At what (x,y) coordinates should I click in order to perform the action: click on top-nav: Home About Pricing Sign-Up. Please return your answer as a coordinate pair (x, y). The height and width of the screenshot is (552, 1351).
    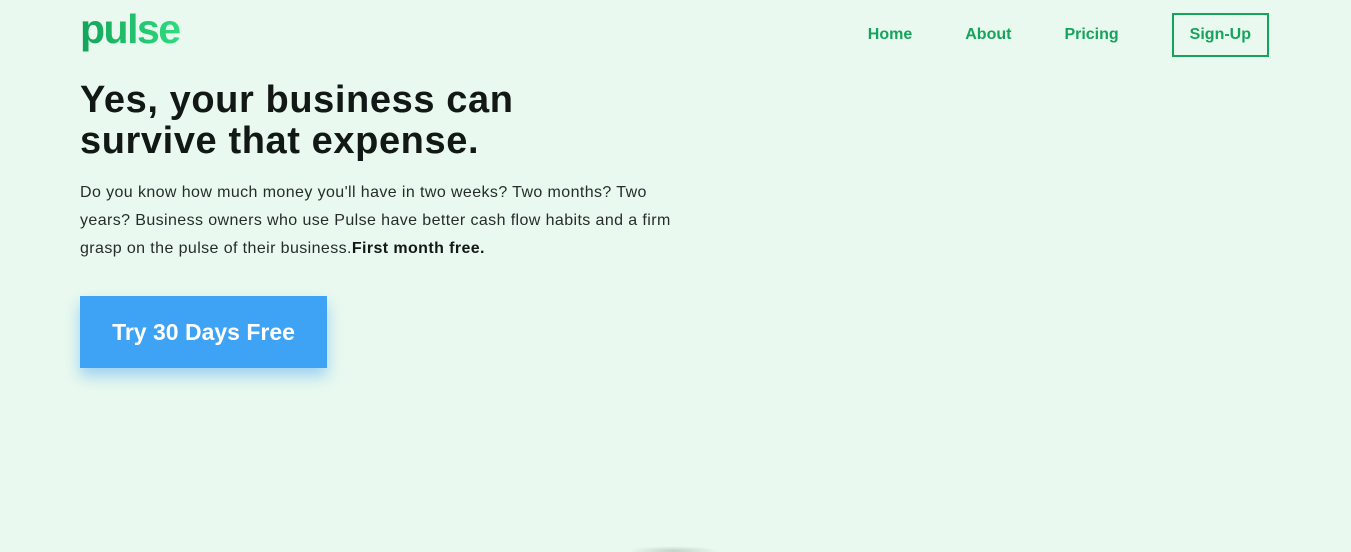
    Looking at the image, I should click on (1068, 35).